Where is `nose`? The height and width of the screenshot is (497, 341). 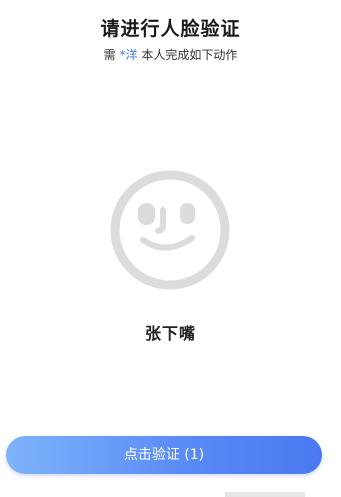
nose is located at coordinates (160, 220).